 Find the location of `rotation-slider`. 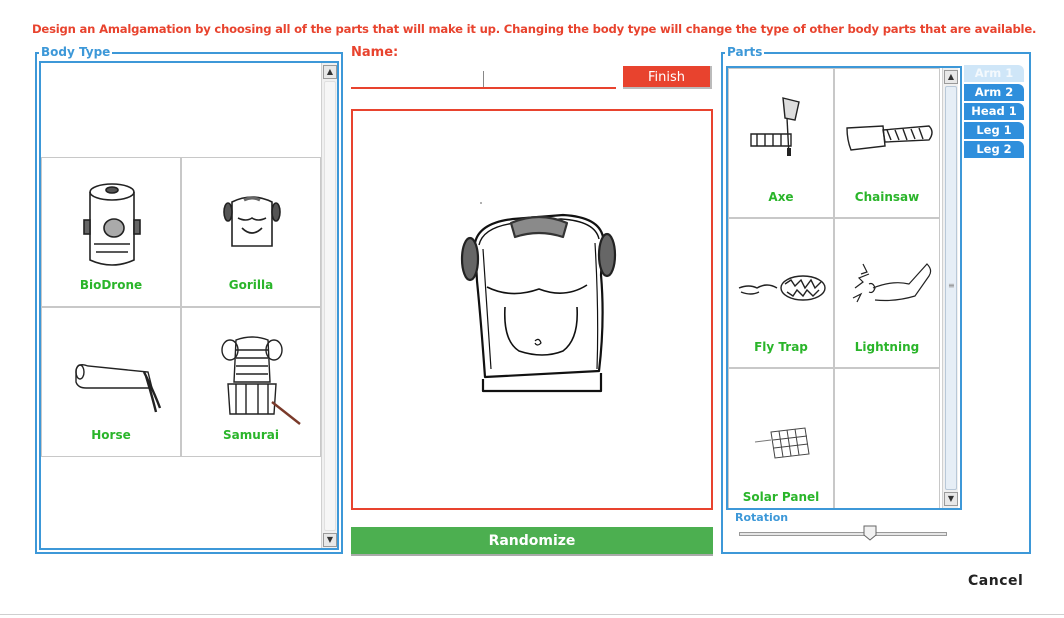

rotation-slider is located at coordinates (843, 534).